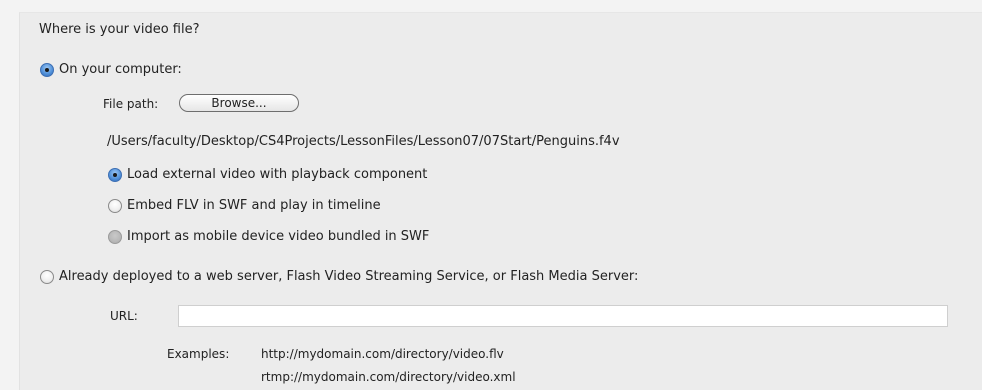 Image resolution: width=982 pixels, height=390 pixels. I want to click on file-path-label: File path:, so click(131, 104).